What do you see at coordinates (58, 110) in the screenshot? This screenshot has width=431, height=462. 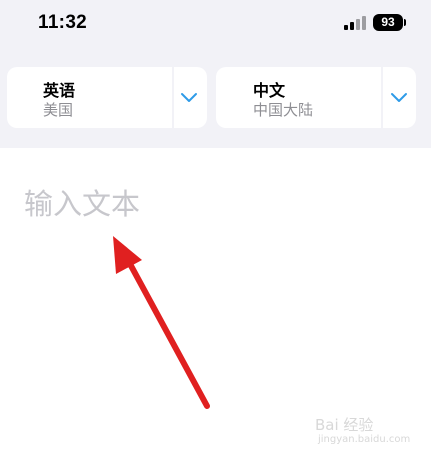 I see `source-language-region: 美国` at bounding box center [58, 110].